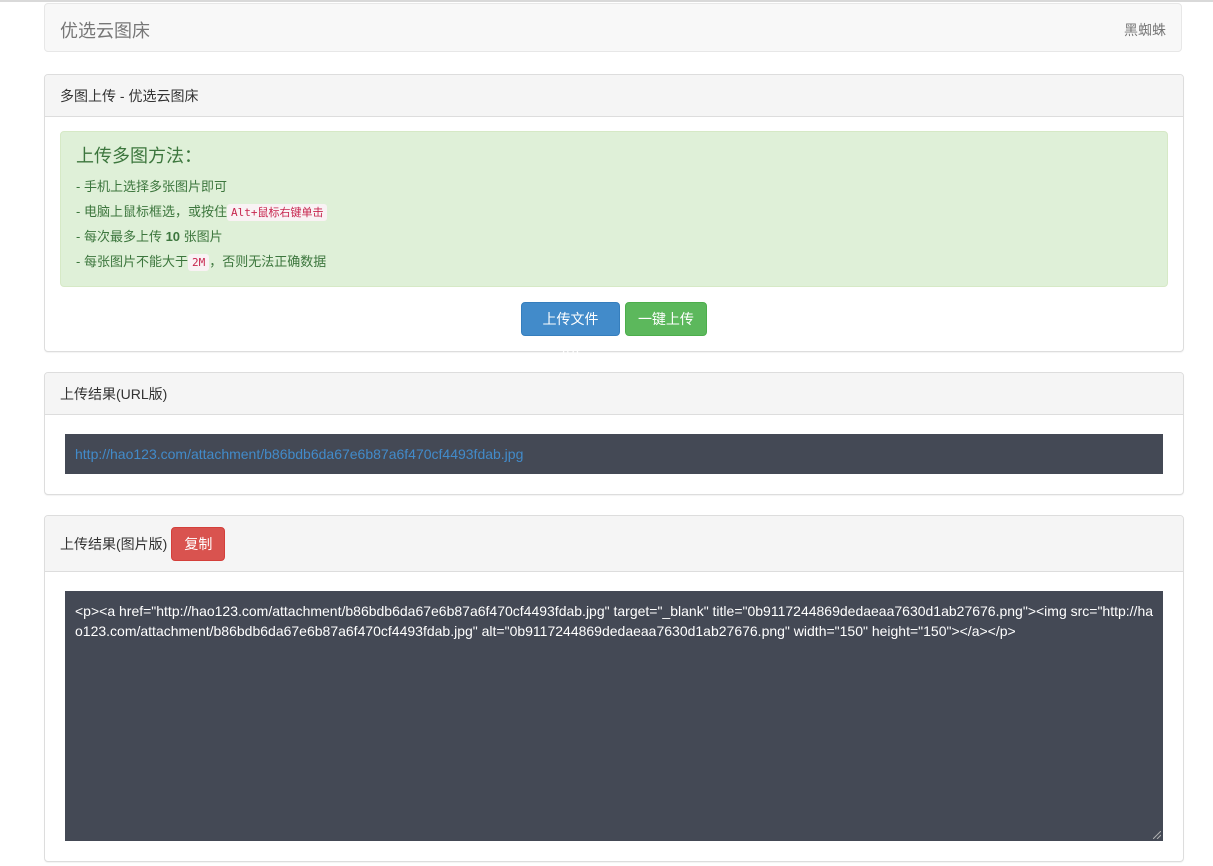 The height and width of the screenshot is (866, 1213). Describe the element at coordinates (571, 330) in the screenshot. I see `upload-file-button: 上传文件(0)` at that location.